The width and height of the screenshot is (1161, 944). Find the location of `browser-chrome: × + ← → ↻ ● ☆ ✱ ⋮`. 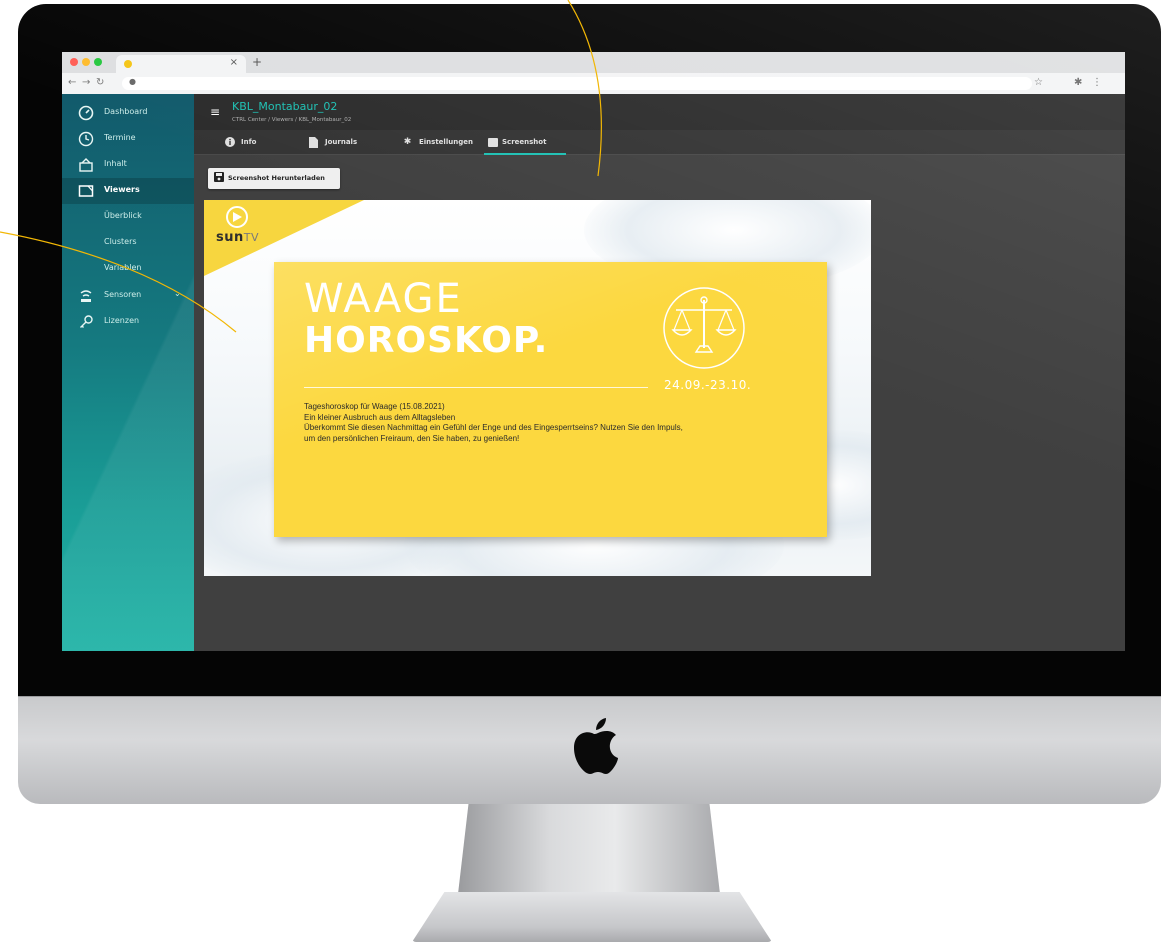

browser-chrome: × + ← → ↻ ● ☆ ✱ ⋮ is located at coordinates (593, 73).